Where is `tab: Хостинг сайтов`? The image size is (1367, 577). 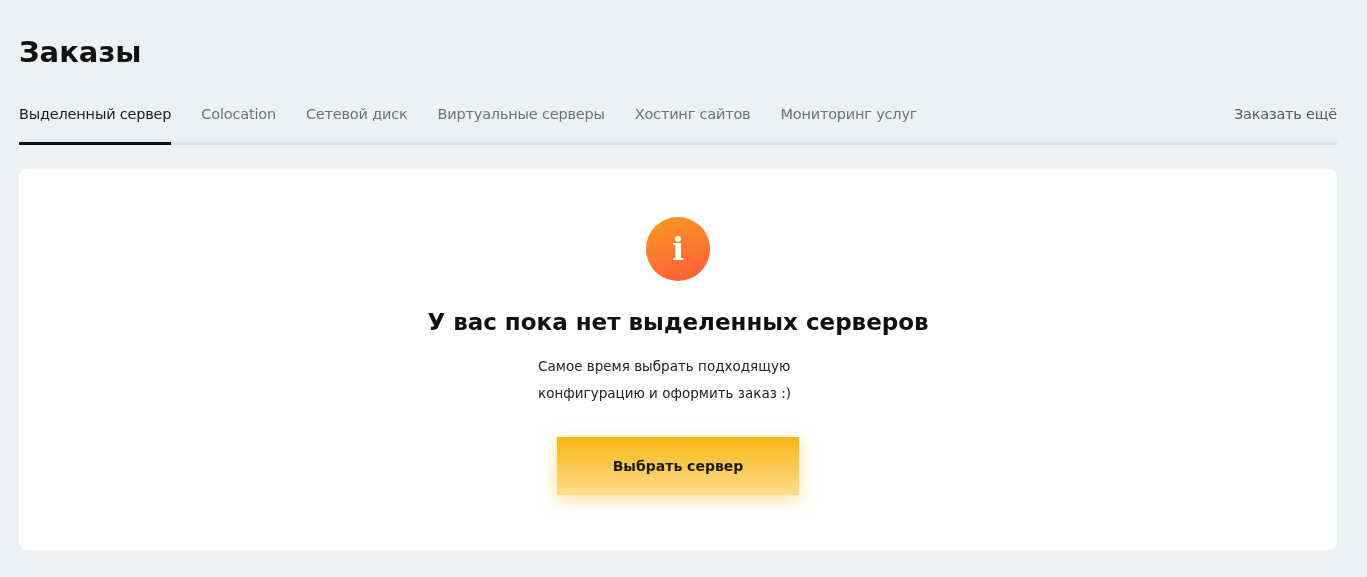
tab: Хостинг сайтов is located at coordinates (692, 125).